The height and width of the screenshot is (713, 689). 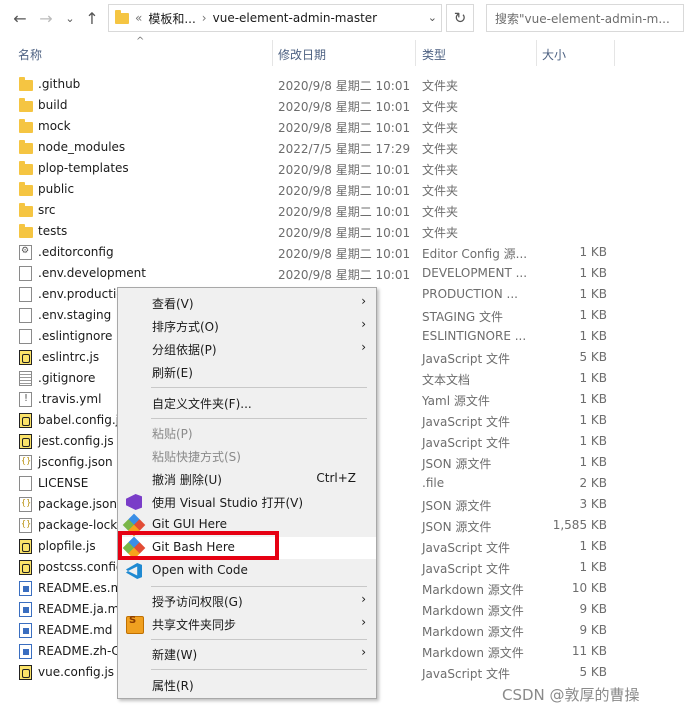 What do you see at coordinates (247, 479) in the screenshot?
I see `menu-item-undo: 撤消 删除(U) Ctrl+Z` at bounding box center [247, 479].